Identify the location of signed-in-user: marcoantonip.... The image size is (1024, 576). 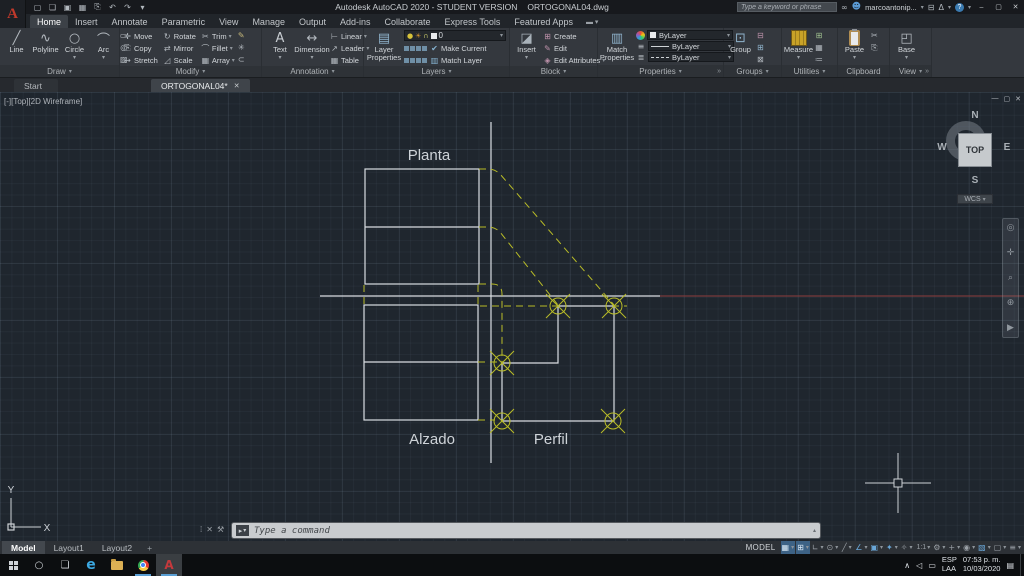
(891, 7).